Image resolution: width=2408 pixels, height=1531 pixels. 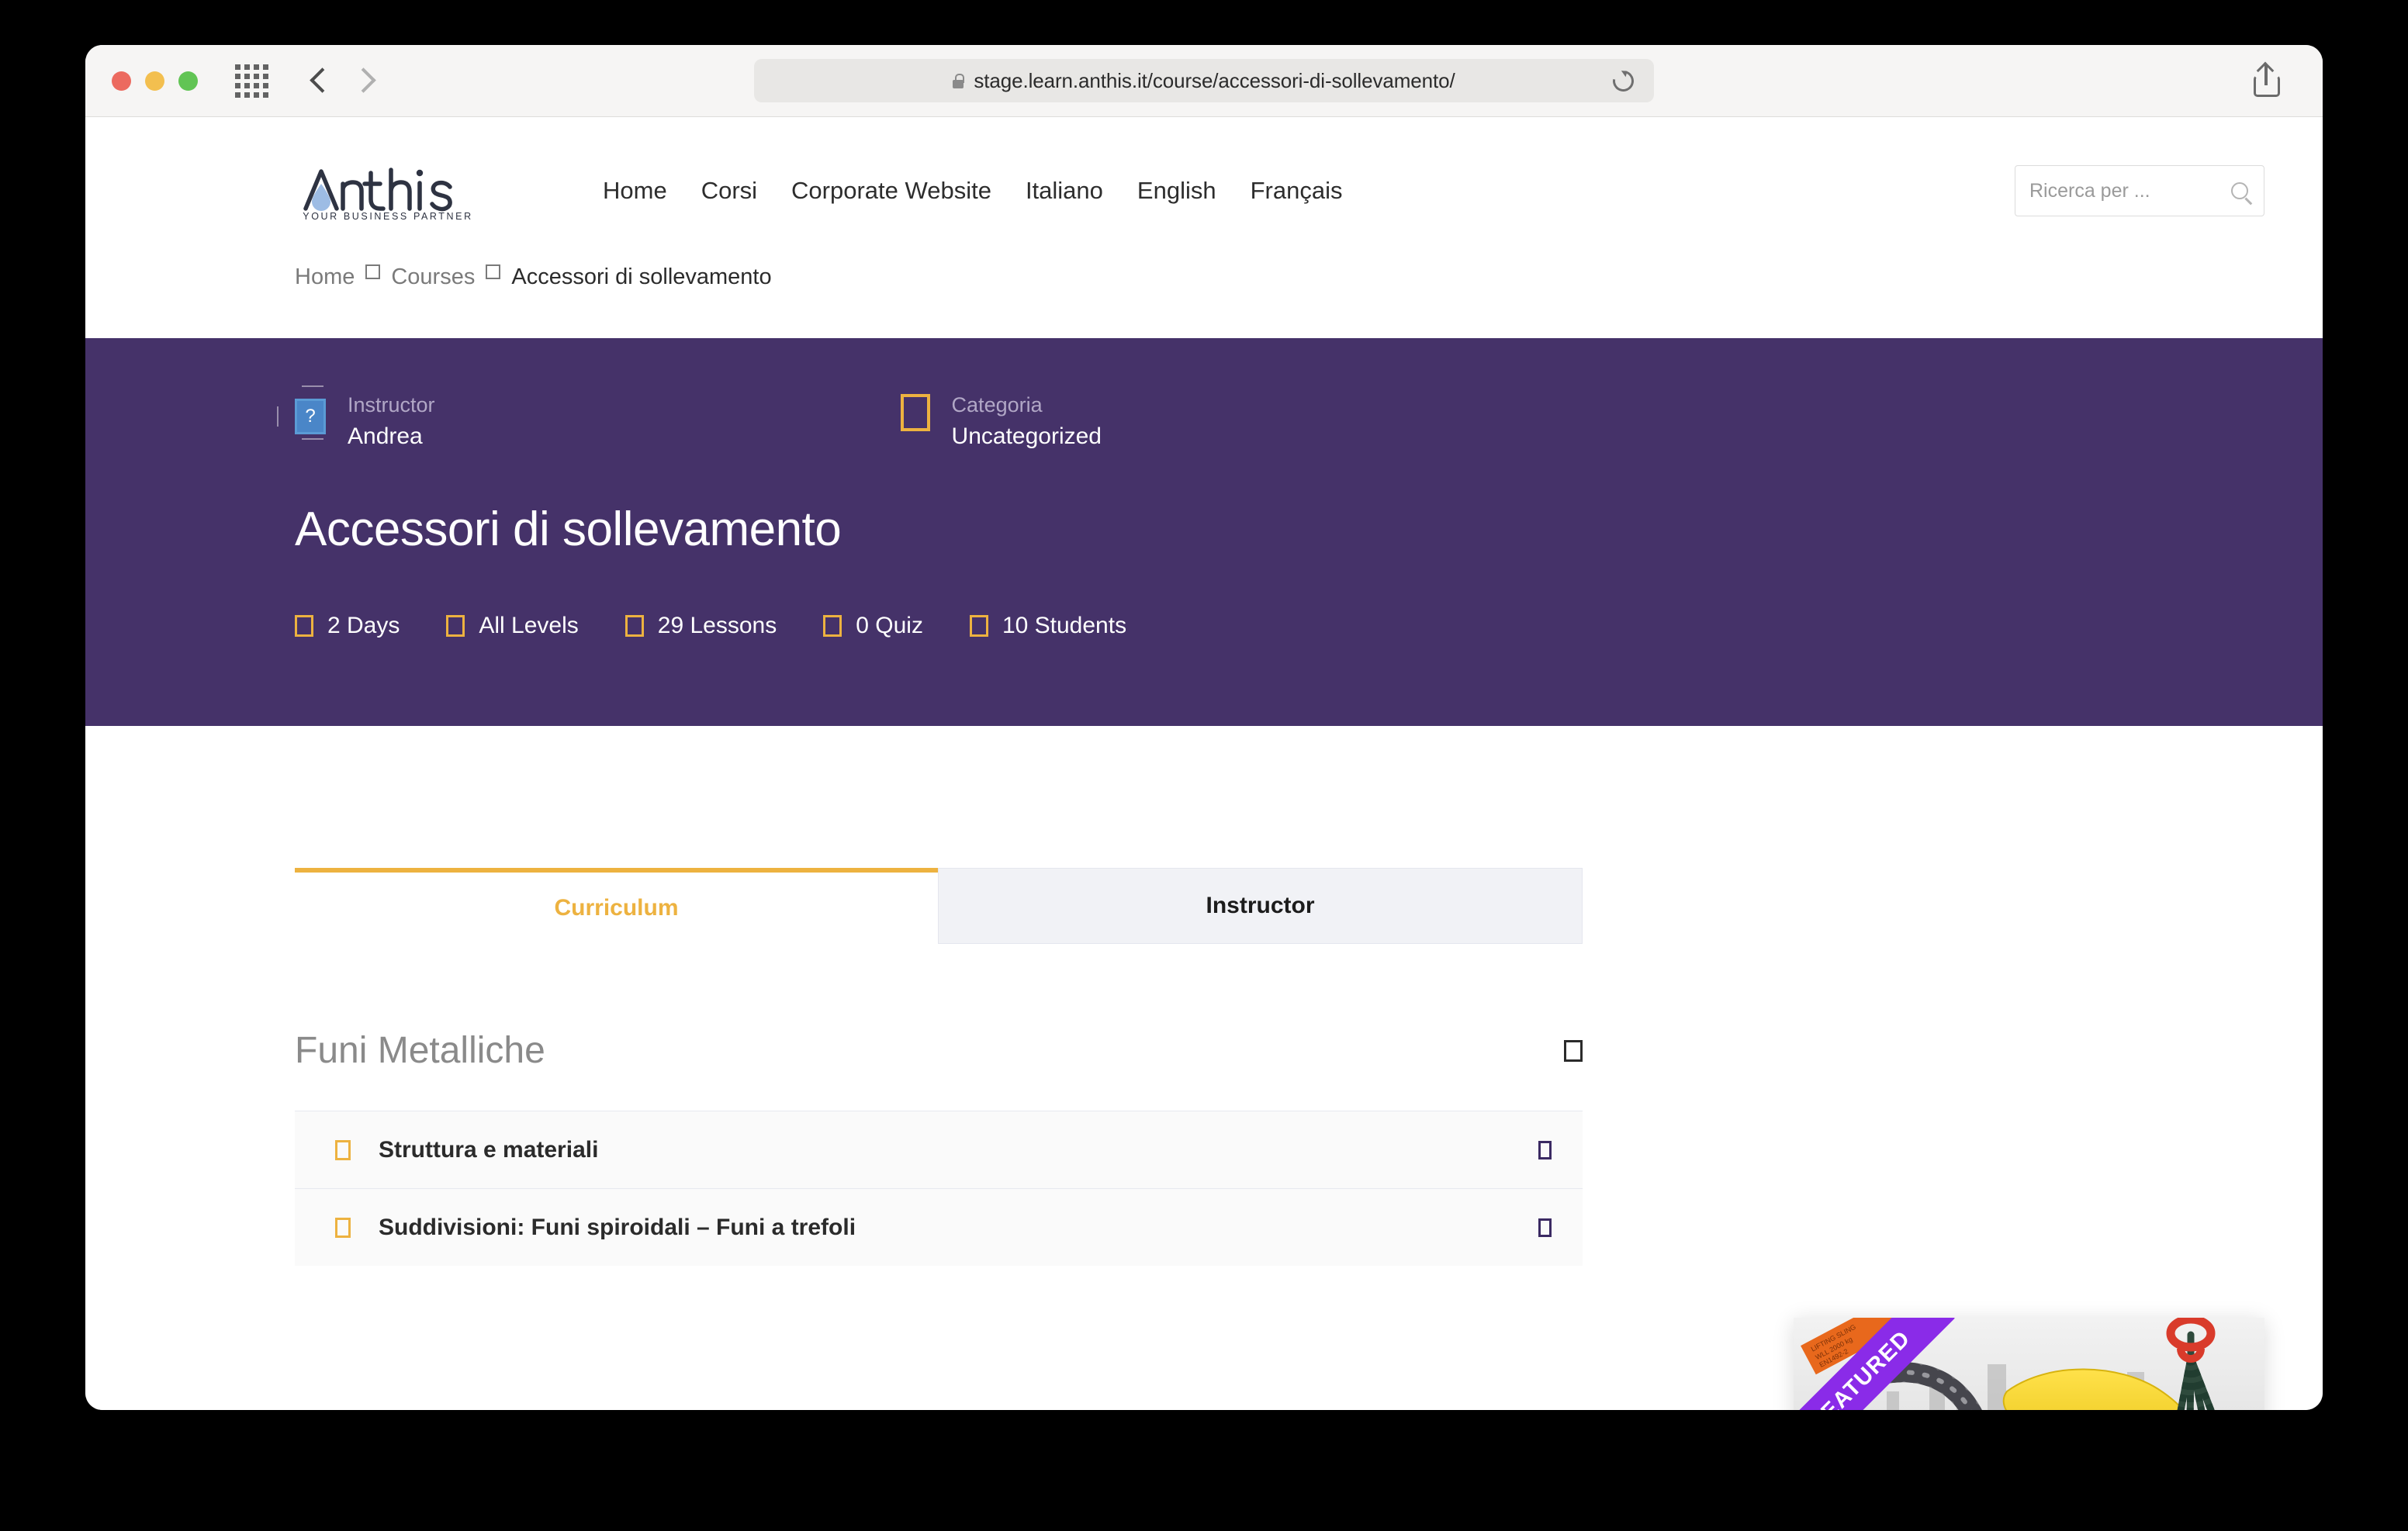 What do you see at coordinates (2266, 80) in the screenshot?
I see `share-icon` at bounding box center [2266, 80].